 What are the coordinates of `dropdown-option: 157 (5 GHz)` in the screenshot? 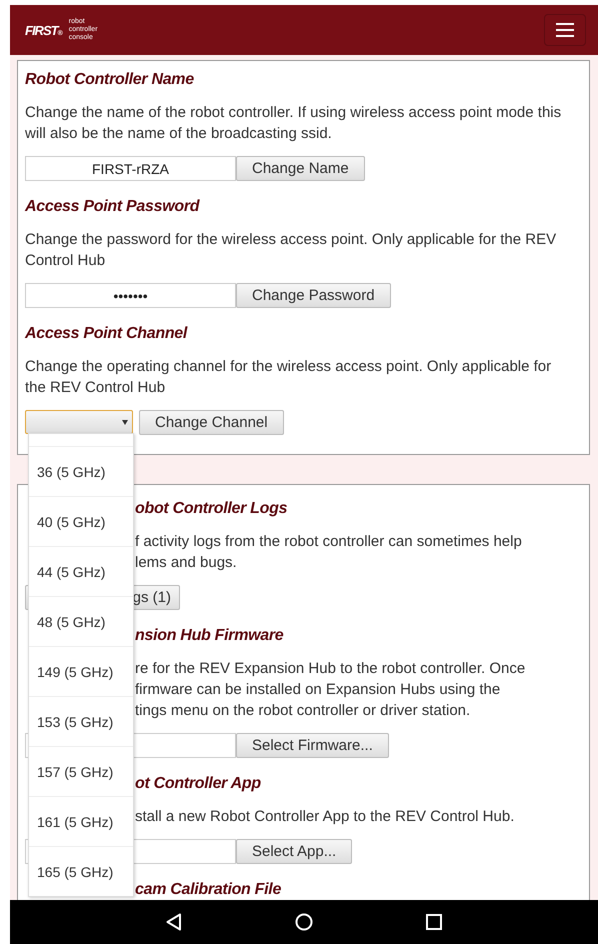 It's located at (81, 771).